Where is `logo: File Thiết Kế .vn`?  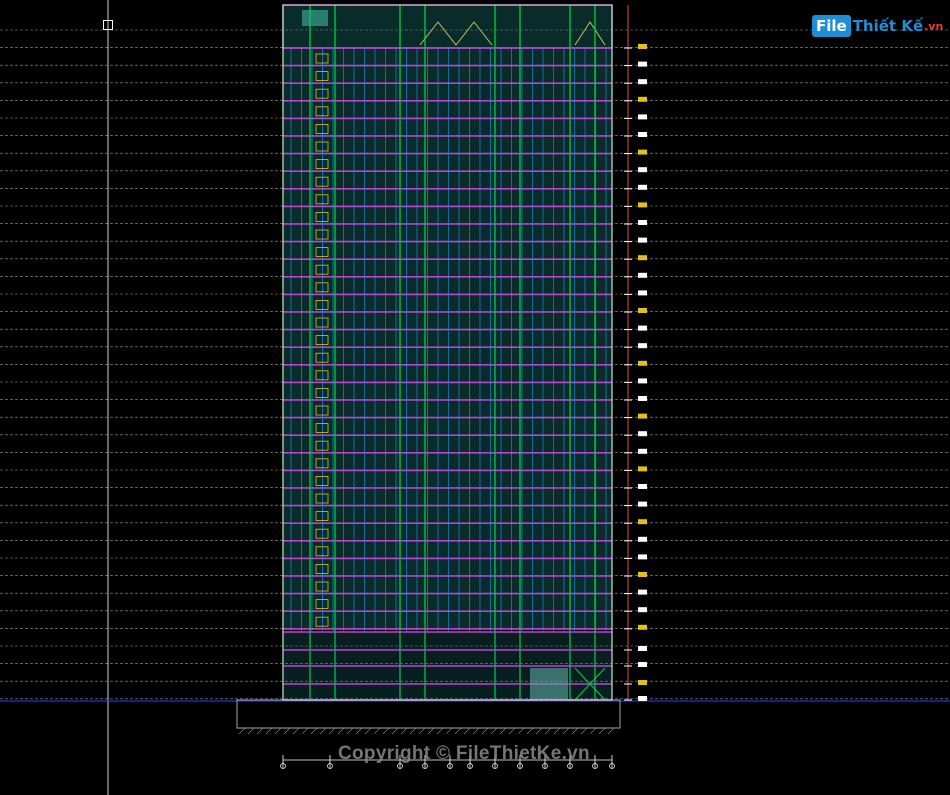 logo: File Thiết Kế .vn is located at coordinates (877, 26).